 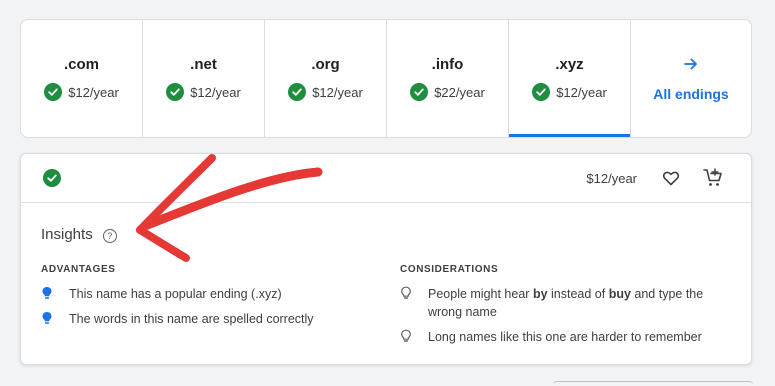 What do you see at coordinates (570, 78) in the screenshot?
I see `tld-tab-xyz: .xyz $12/year` at bounding box center [570, 78].